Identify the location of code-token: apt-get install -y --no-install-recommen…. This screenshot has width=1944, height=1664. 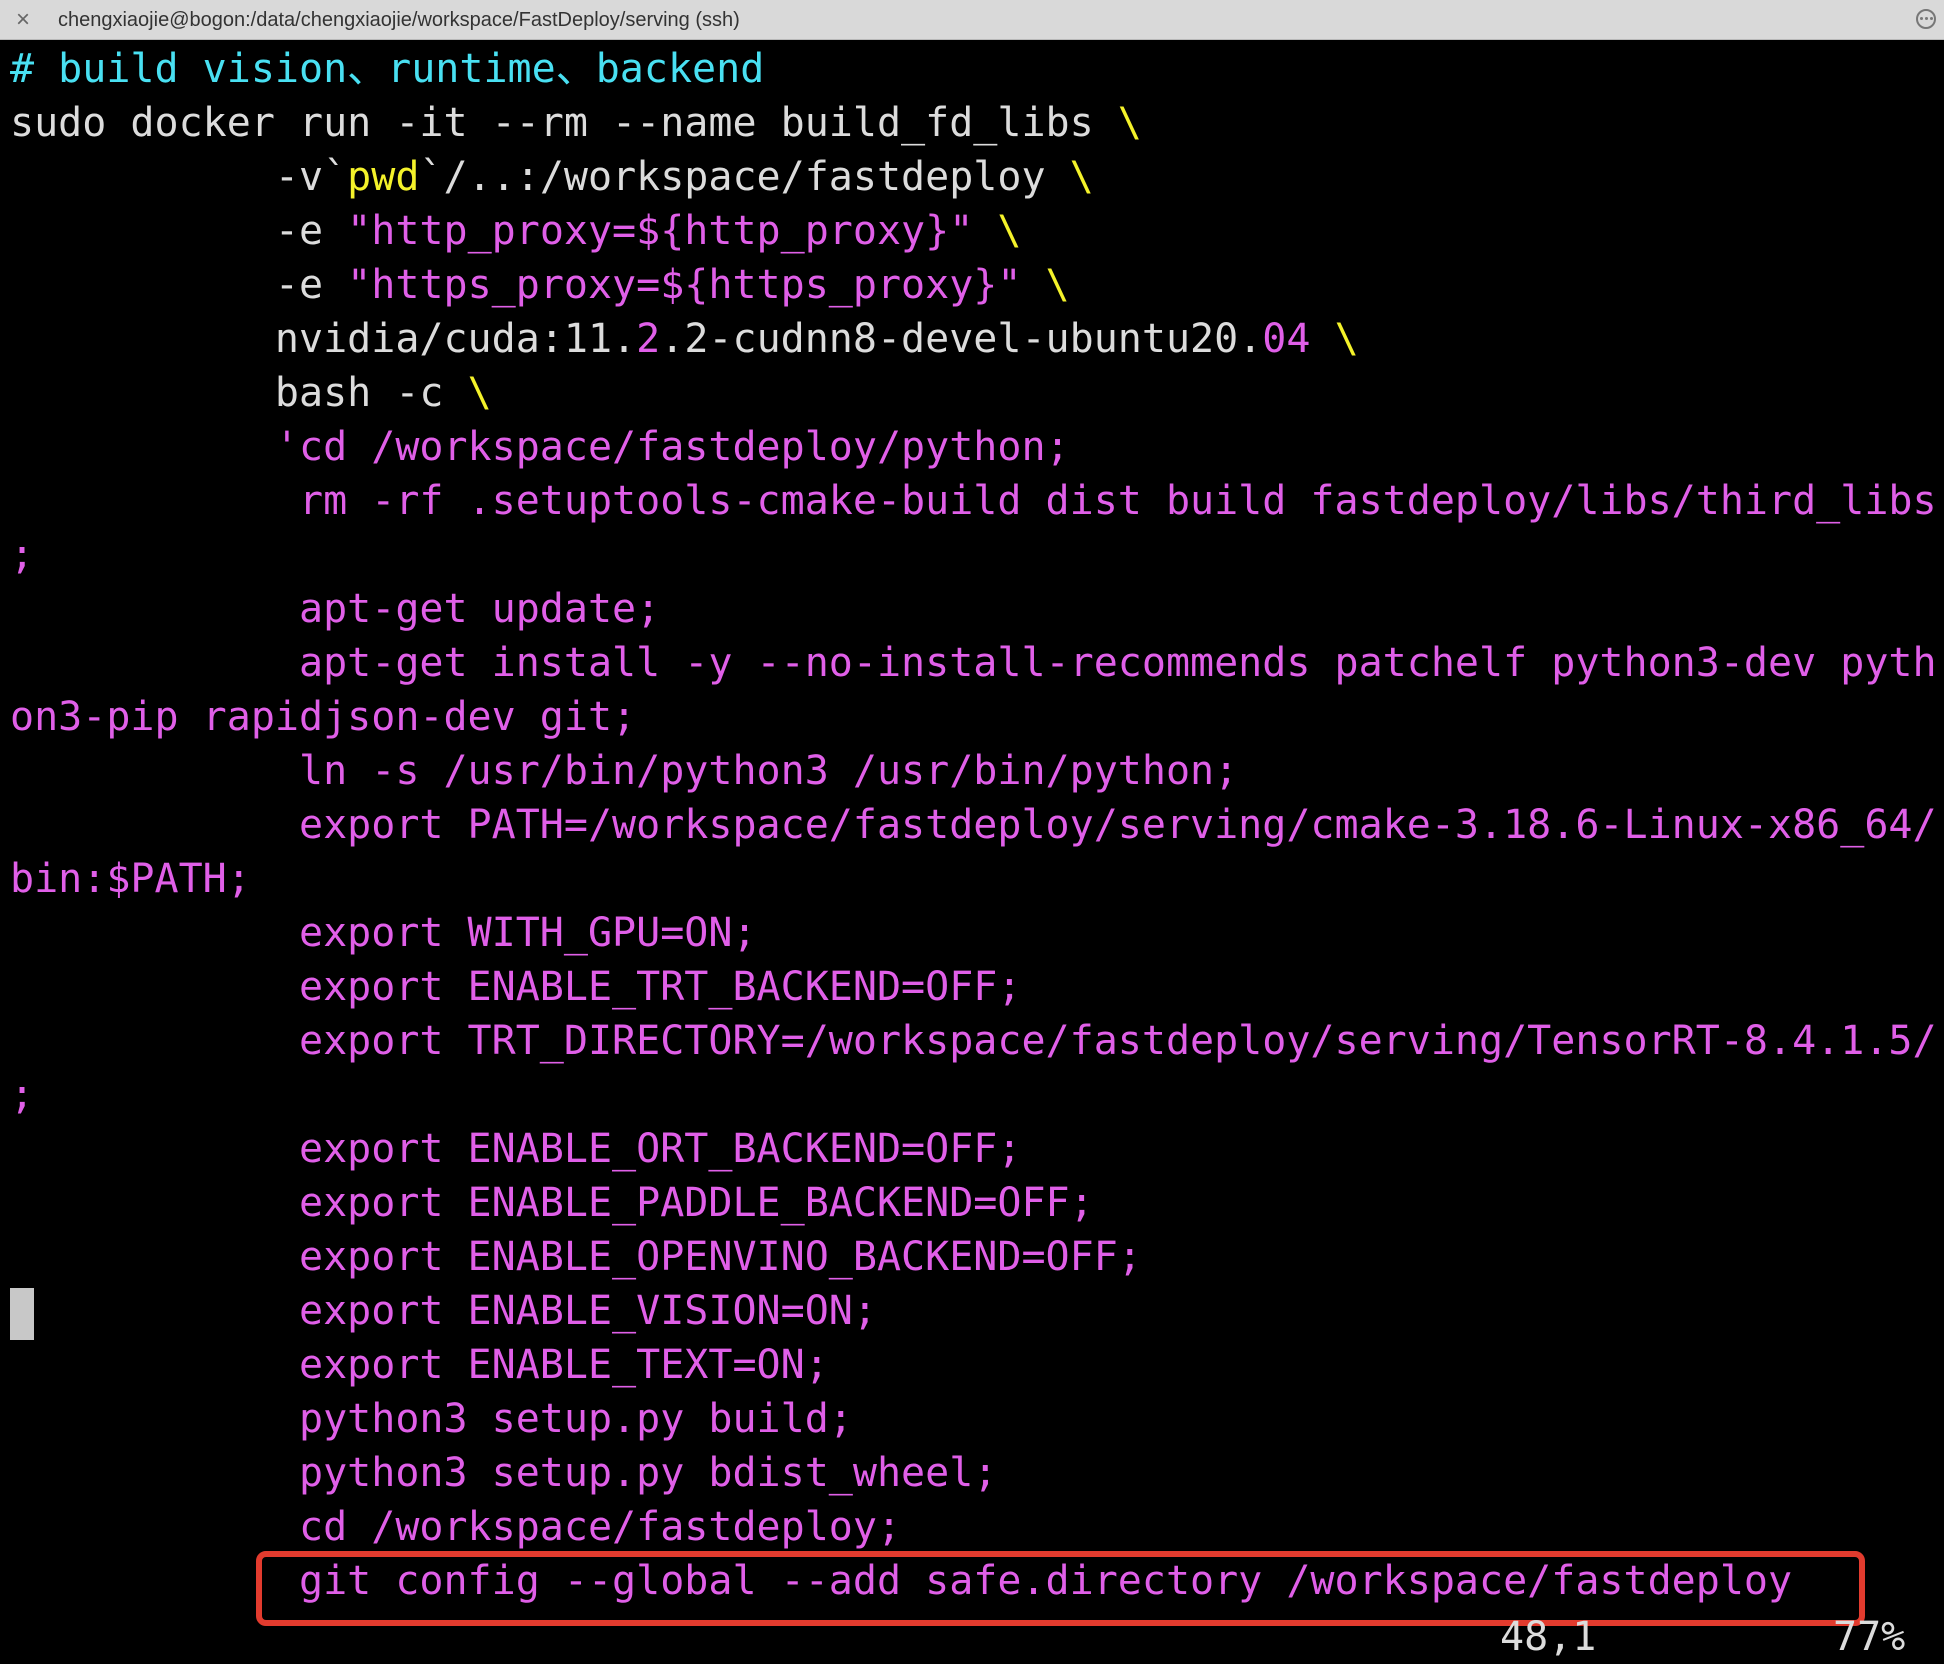
(973, 663).